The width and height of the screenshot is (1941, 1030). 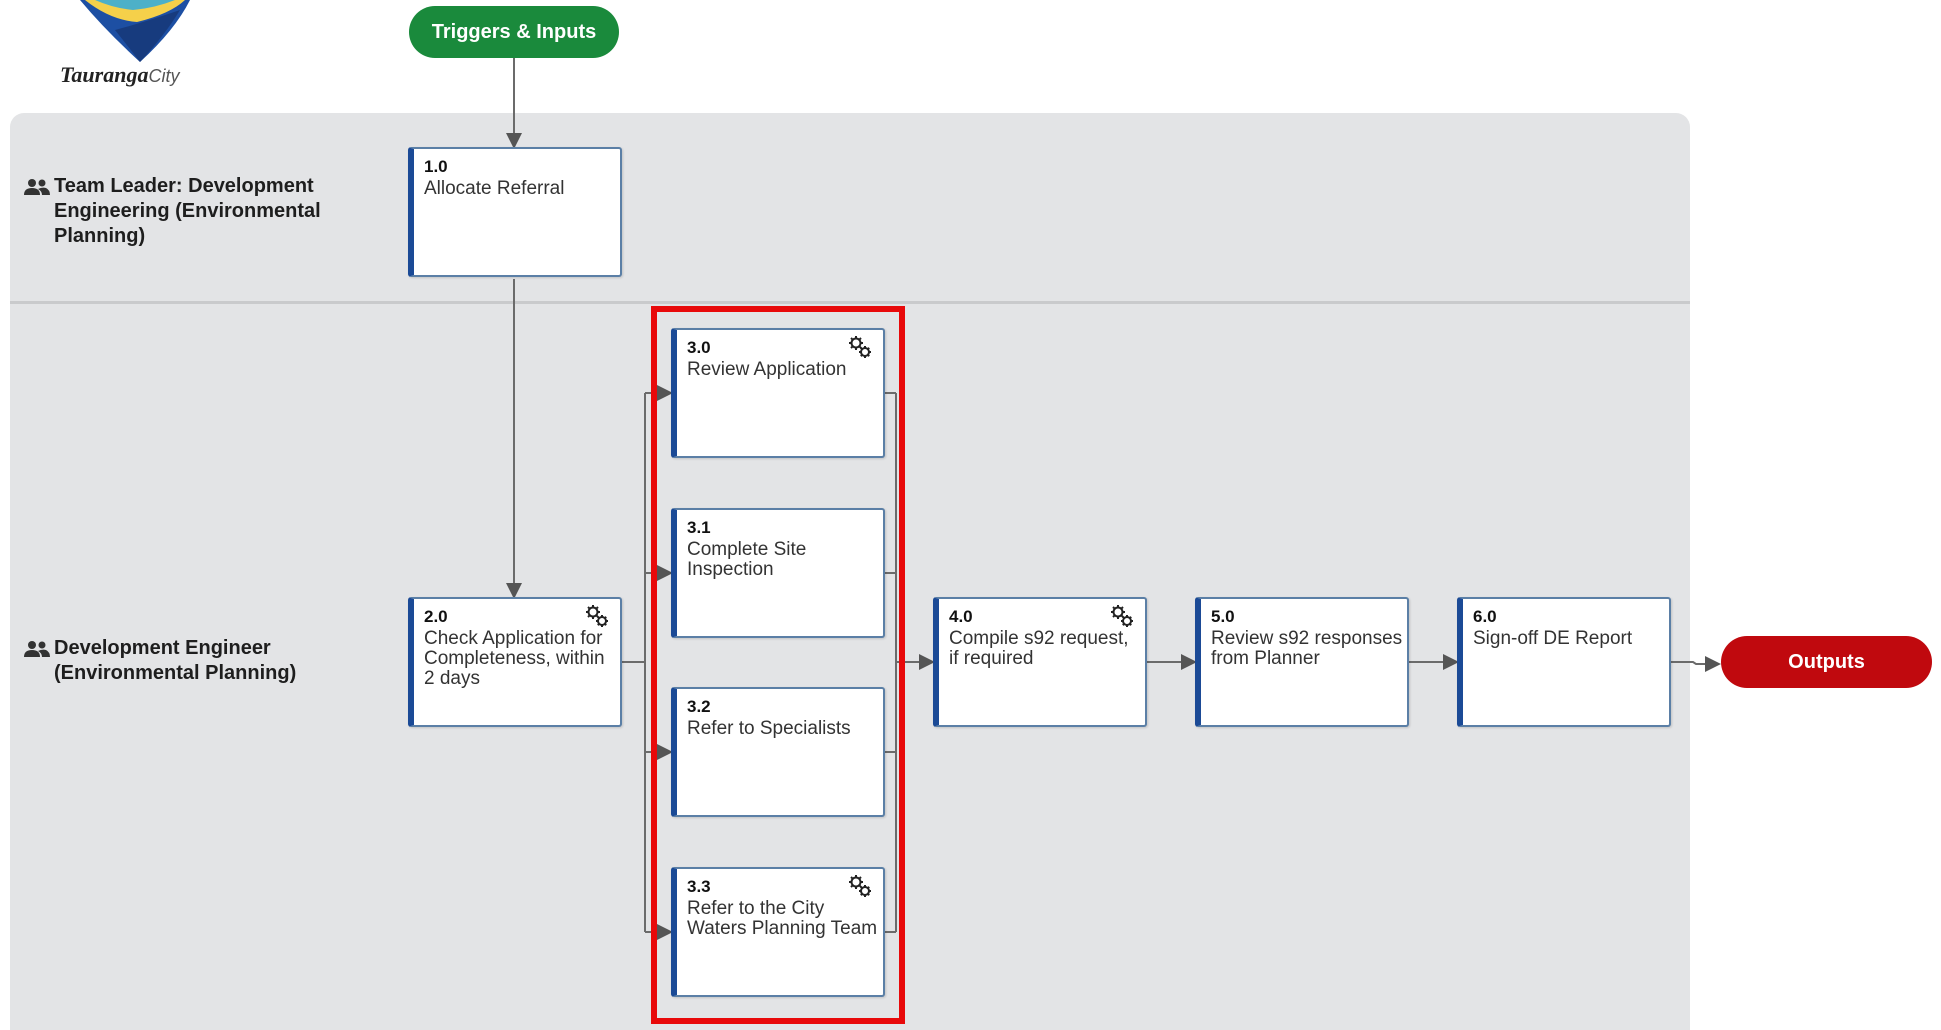 What do you see at coordinates (778, 665) in the screenshot?
I see `highlight-rectangle` at bounding box center [778, 665].